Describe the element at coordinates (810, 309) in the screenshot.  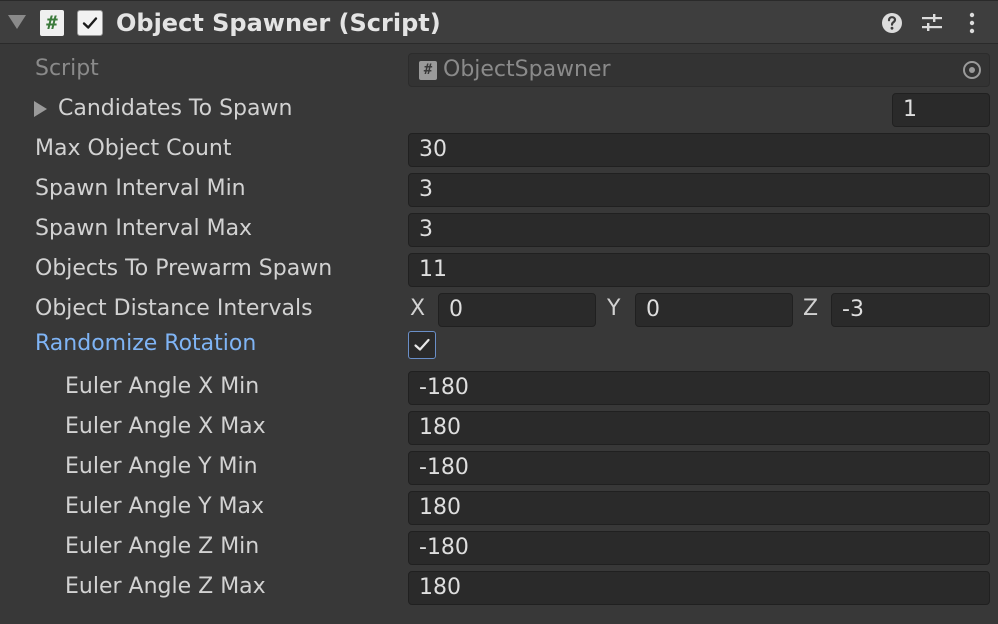
I see `z-axis-label: Z` at that location.